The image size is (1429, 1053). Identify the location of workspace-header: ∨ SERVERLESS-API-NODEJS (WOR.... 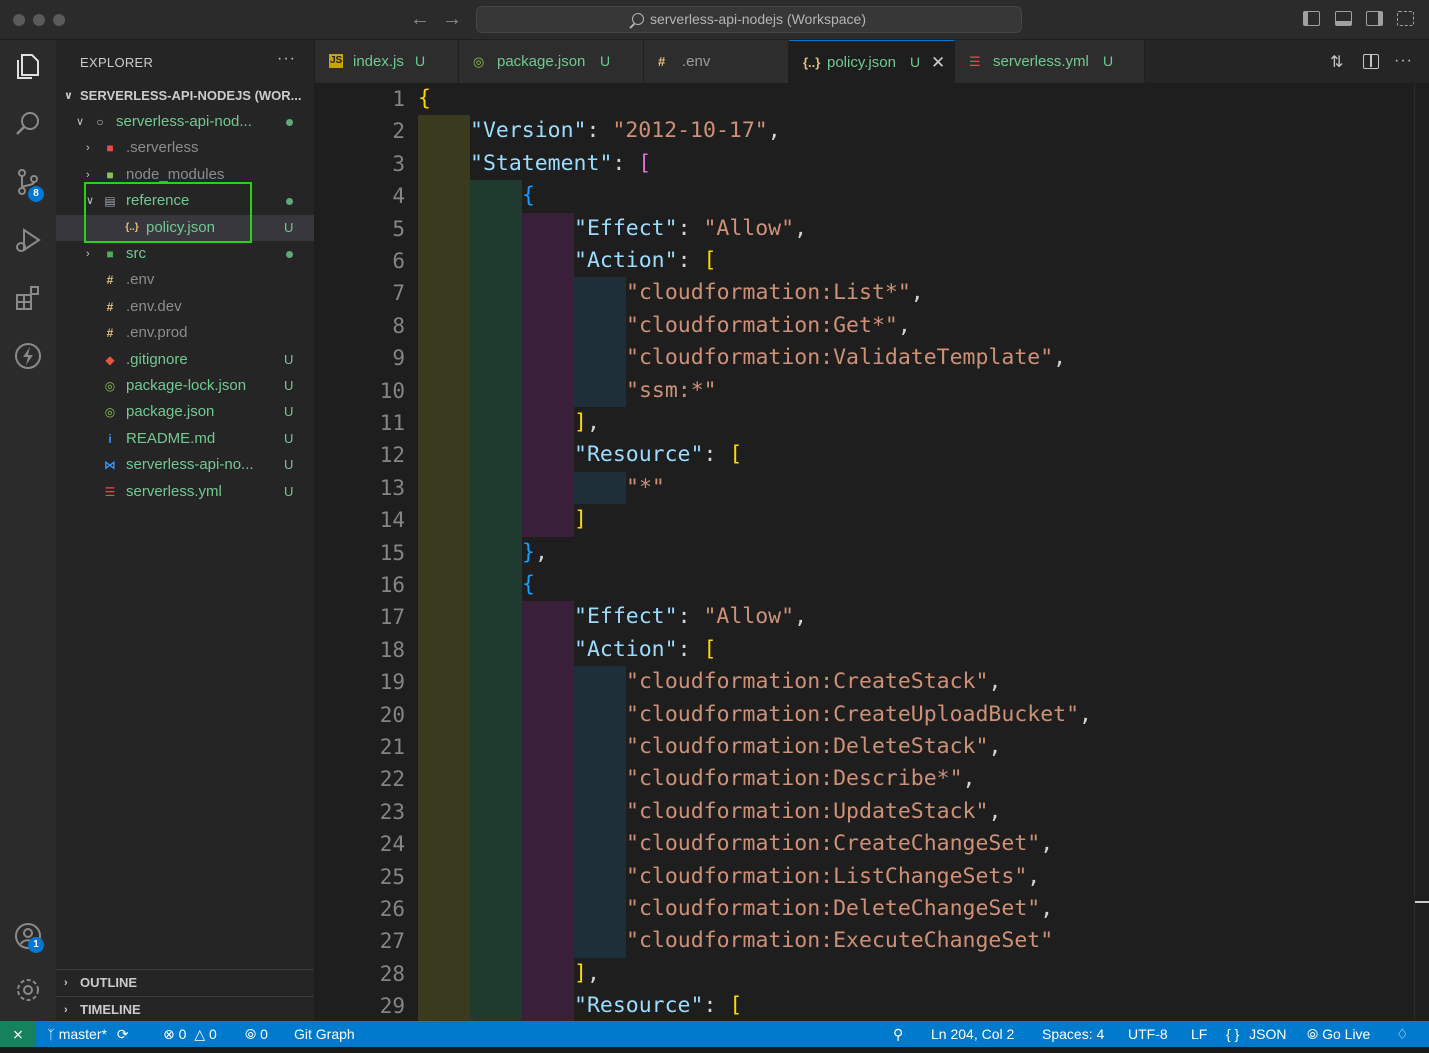
(185, 96).